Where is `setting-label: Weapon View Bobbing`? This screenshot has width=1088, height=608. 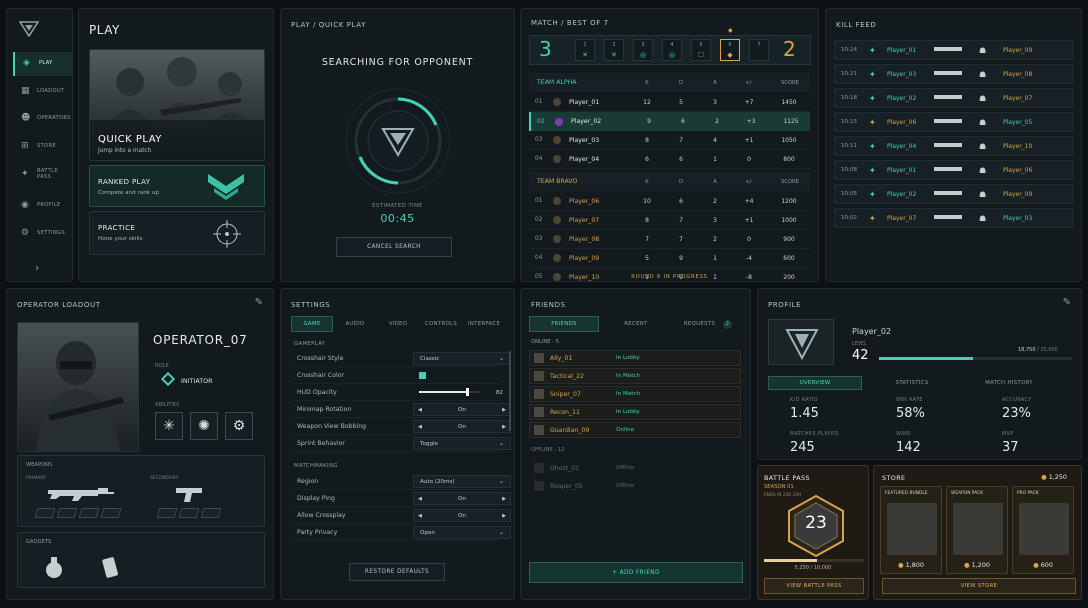 setting-label: Weapon View Bobbing is located at coordinates (332, 426).